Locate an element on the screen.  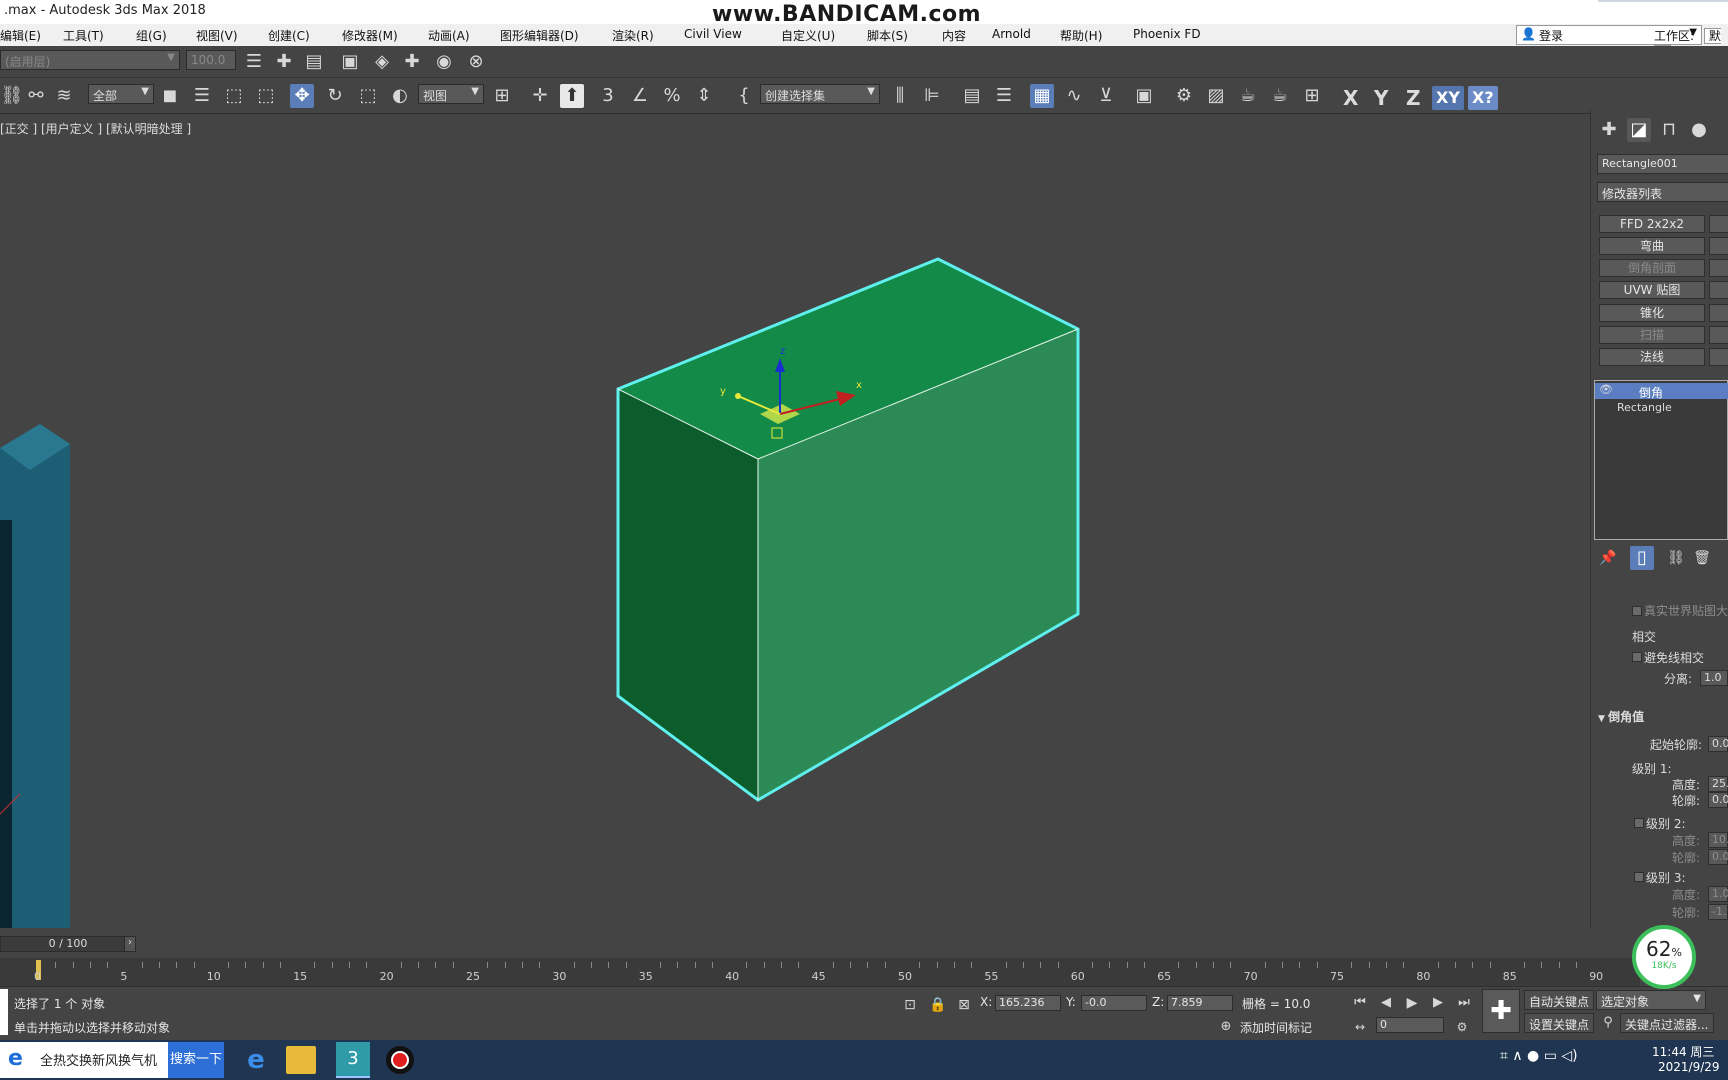
menu-animation: 动画(A) is located at coordinates (449, 35).